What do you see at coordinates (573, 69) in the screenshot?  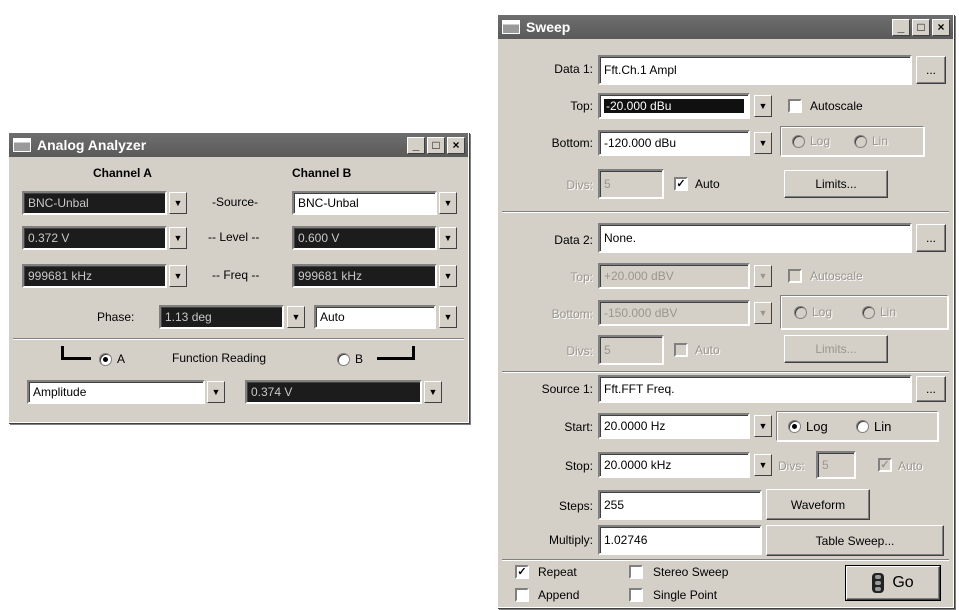 I see `data1-label: Data 1:` at bounding box center [573, 69].